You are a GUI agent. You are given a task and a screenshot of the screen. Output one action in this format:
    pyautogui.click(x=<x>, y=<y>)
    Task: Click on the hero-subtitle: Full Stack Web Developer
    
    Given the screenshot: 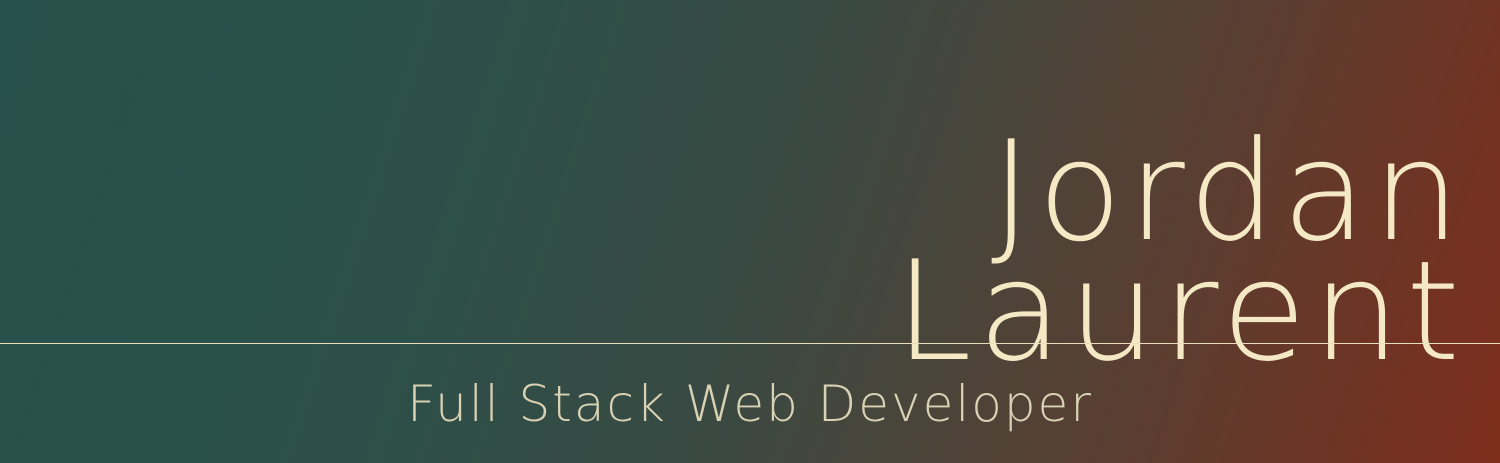 What is the action you would take?
    pyautogui.click(x=750, y=404)
    